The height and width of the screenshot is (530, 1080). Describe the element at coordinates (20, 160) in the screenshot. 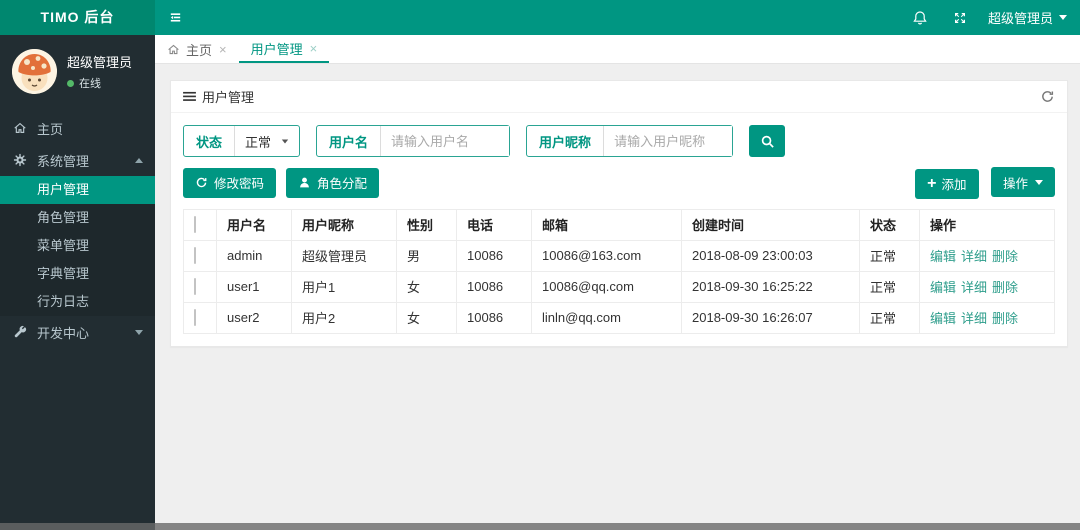

I see `gear-icon` at that location.